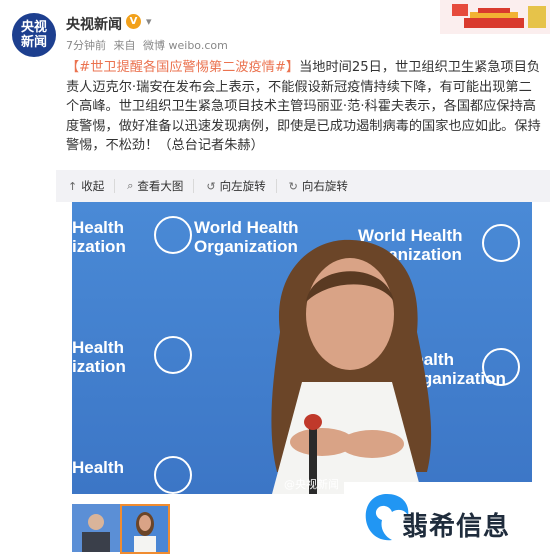 The image size is (550, 560). Describe the element at coordinates (73, 186) in the screenshot. I see `collapse-icon: ↑` at that location.